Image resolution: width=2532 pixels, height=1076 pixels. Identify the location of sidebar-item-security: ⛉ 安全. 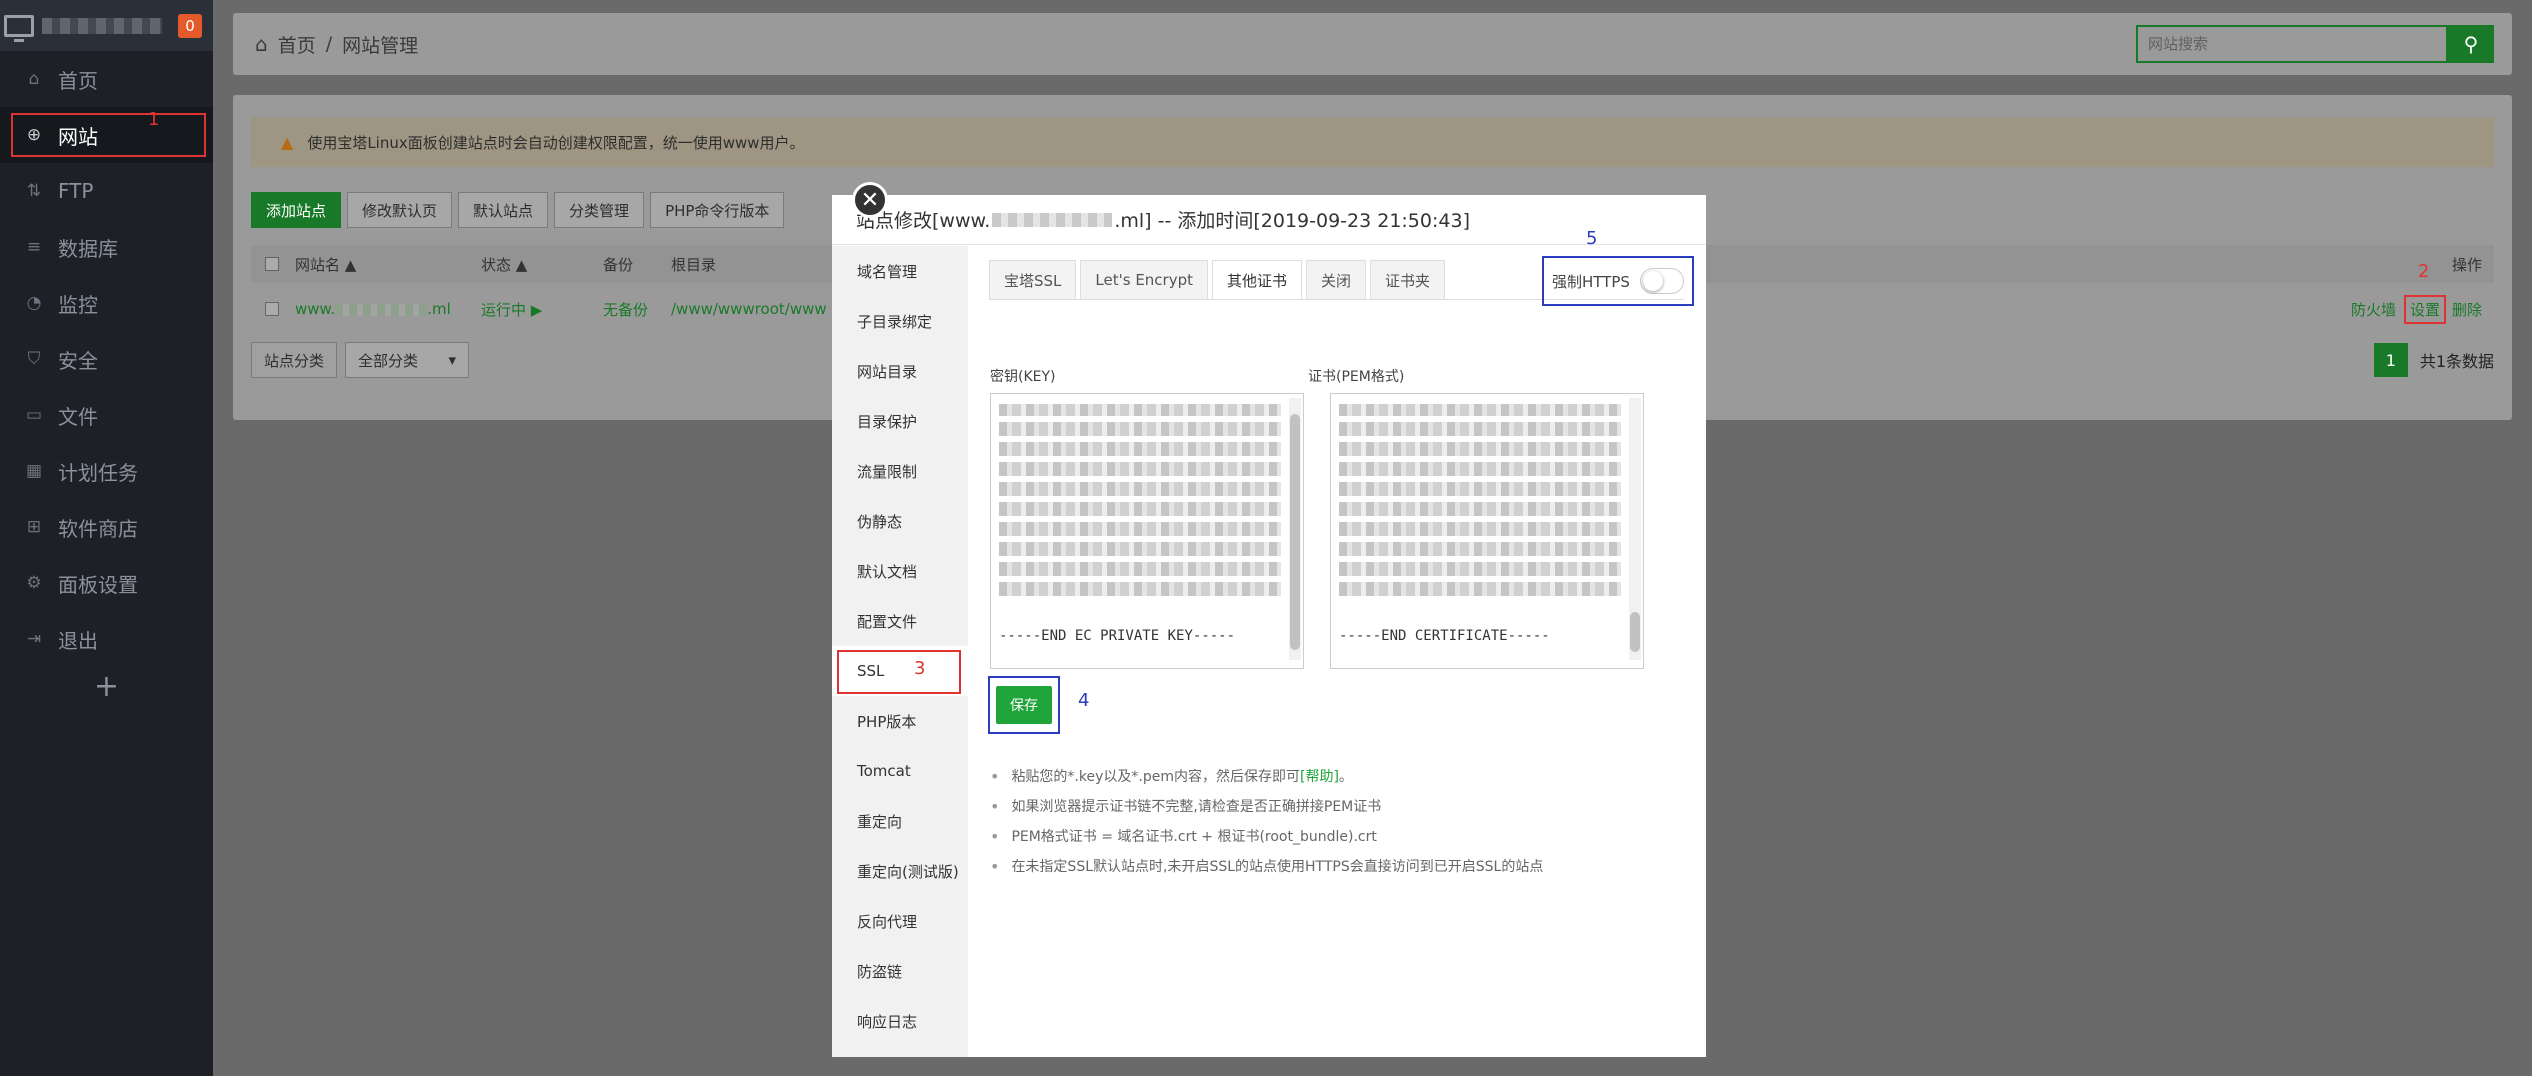
(106, 359).